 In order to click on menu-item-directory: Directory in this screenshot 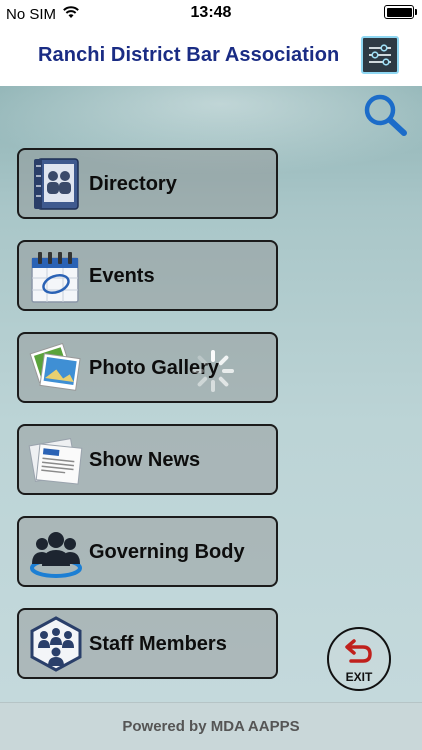, I will do `click(147, 183)`.